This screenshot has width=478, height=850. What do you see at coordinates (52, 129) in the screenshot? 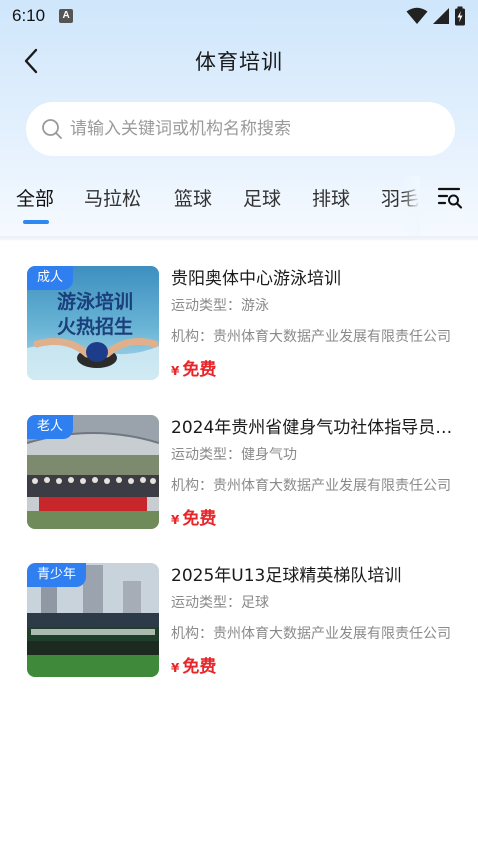
I see `search-icon` at bounding box center [52, 129].